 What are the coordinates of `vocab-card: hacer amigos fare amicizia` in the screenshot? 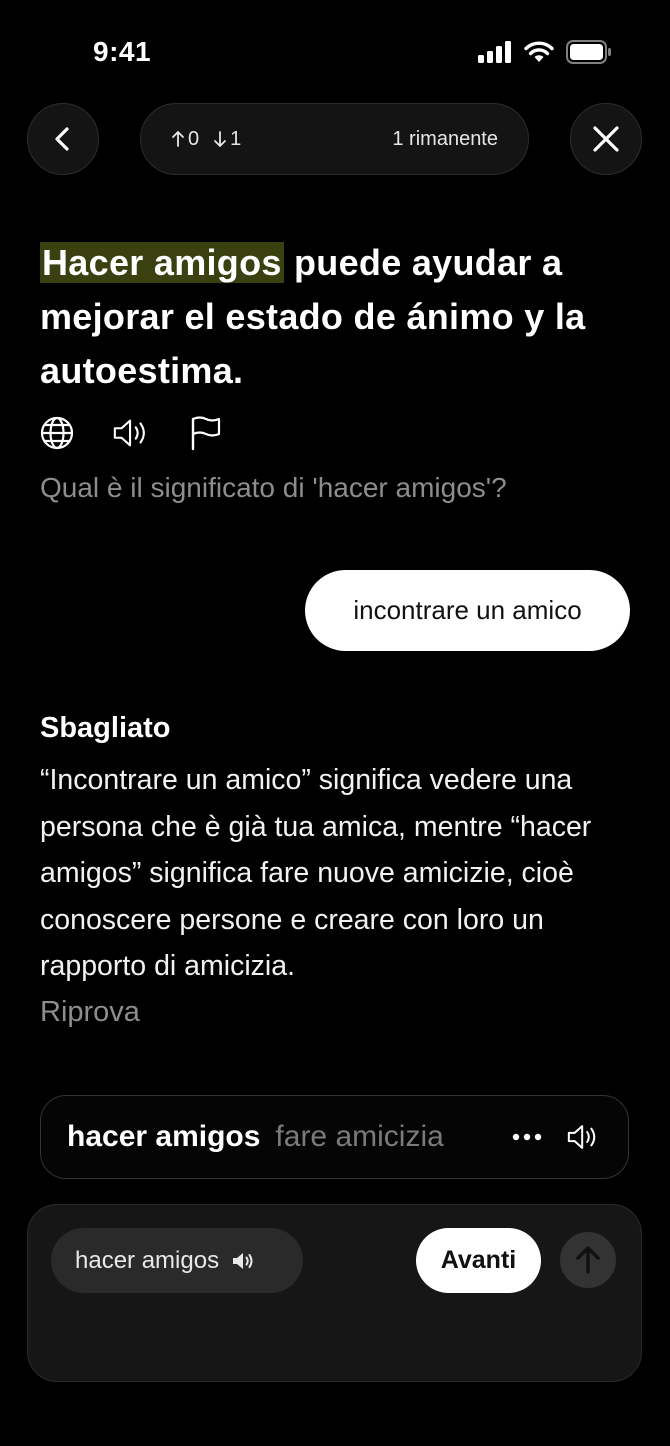 It's located at (334, 1137).